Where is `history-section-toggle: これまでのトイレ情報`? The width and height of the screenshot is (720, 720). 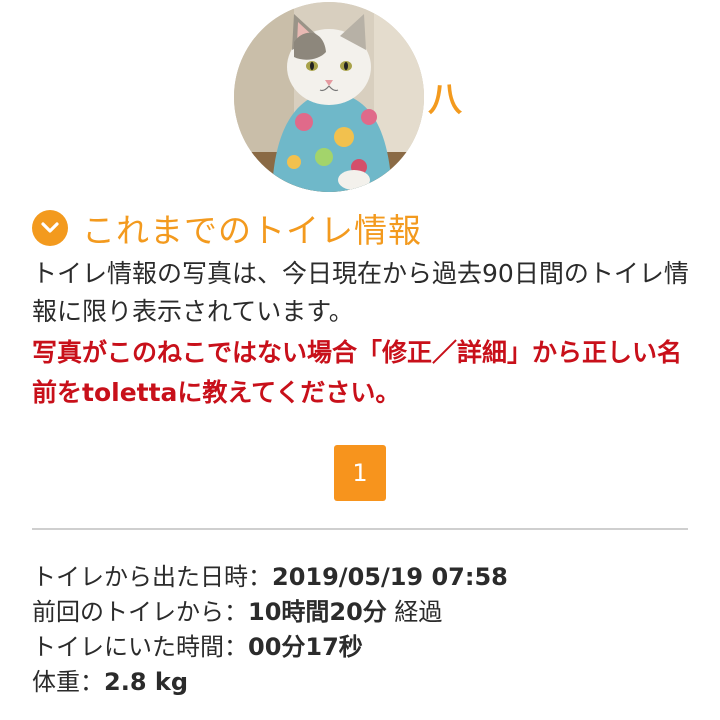 history-section-toggle: これまでのトイレ情報 is located at coordinates (227, 228).